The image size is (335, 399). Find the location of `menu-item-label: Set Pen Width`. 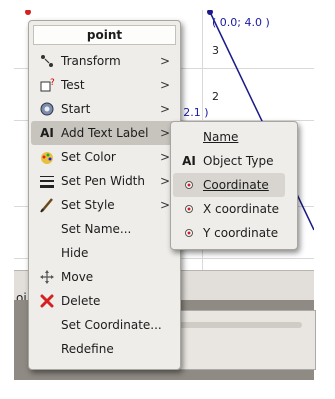

menu-item-label: Set Pen Width is located at coordinates (103, 181).